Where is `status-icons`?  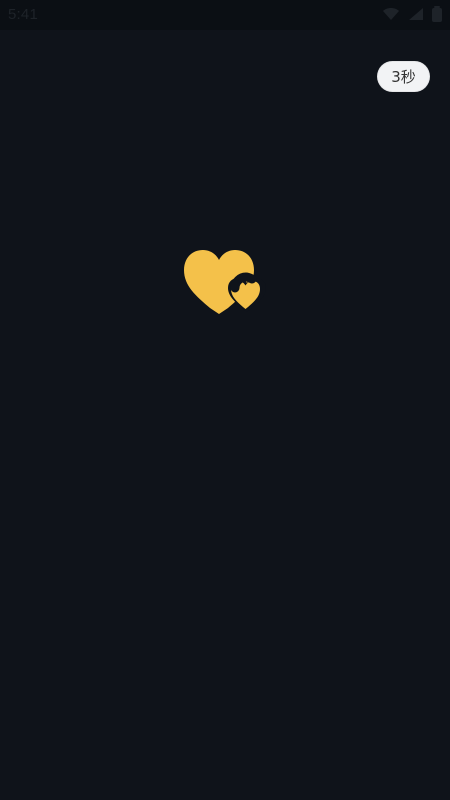
status-icons is located at coordinates (412, 14).